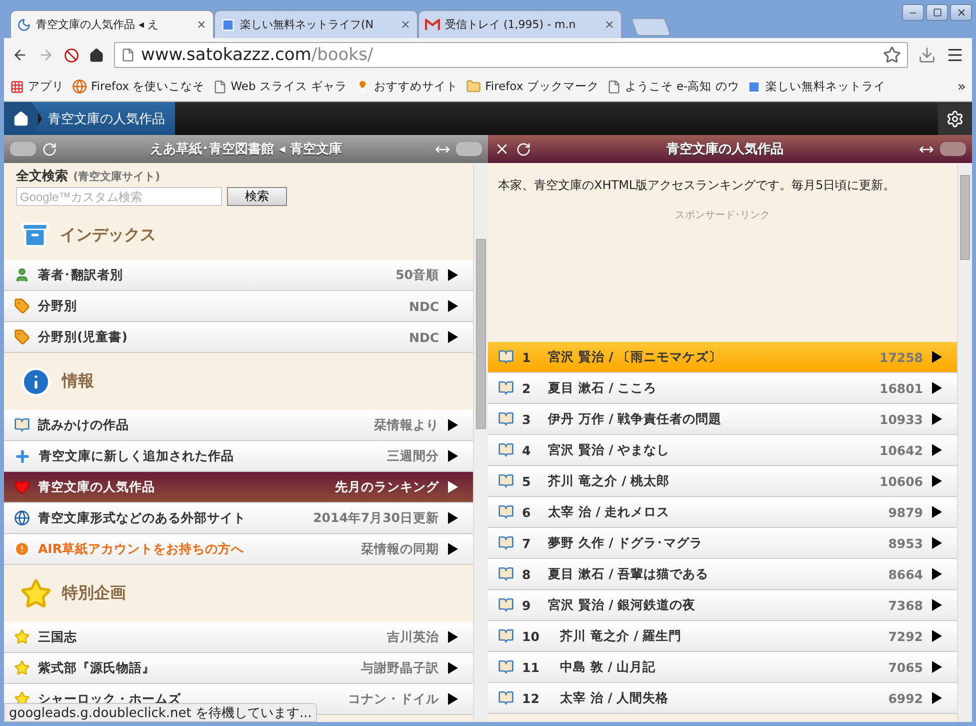 The height and width of the screenshot is (726, 976). I want to click on ranking-row: 2 夏目 漱石 / こころ 16801, so click(722, 388).